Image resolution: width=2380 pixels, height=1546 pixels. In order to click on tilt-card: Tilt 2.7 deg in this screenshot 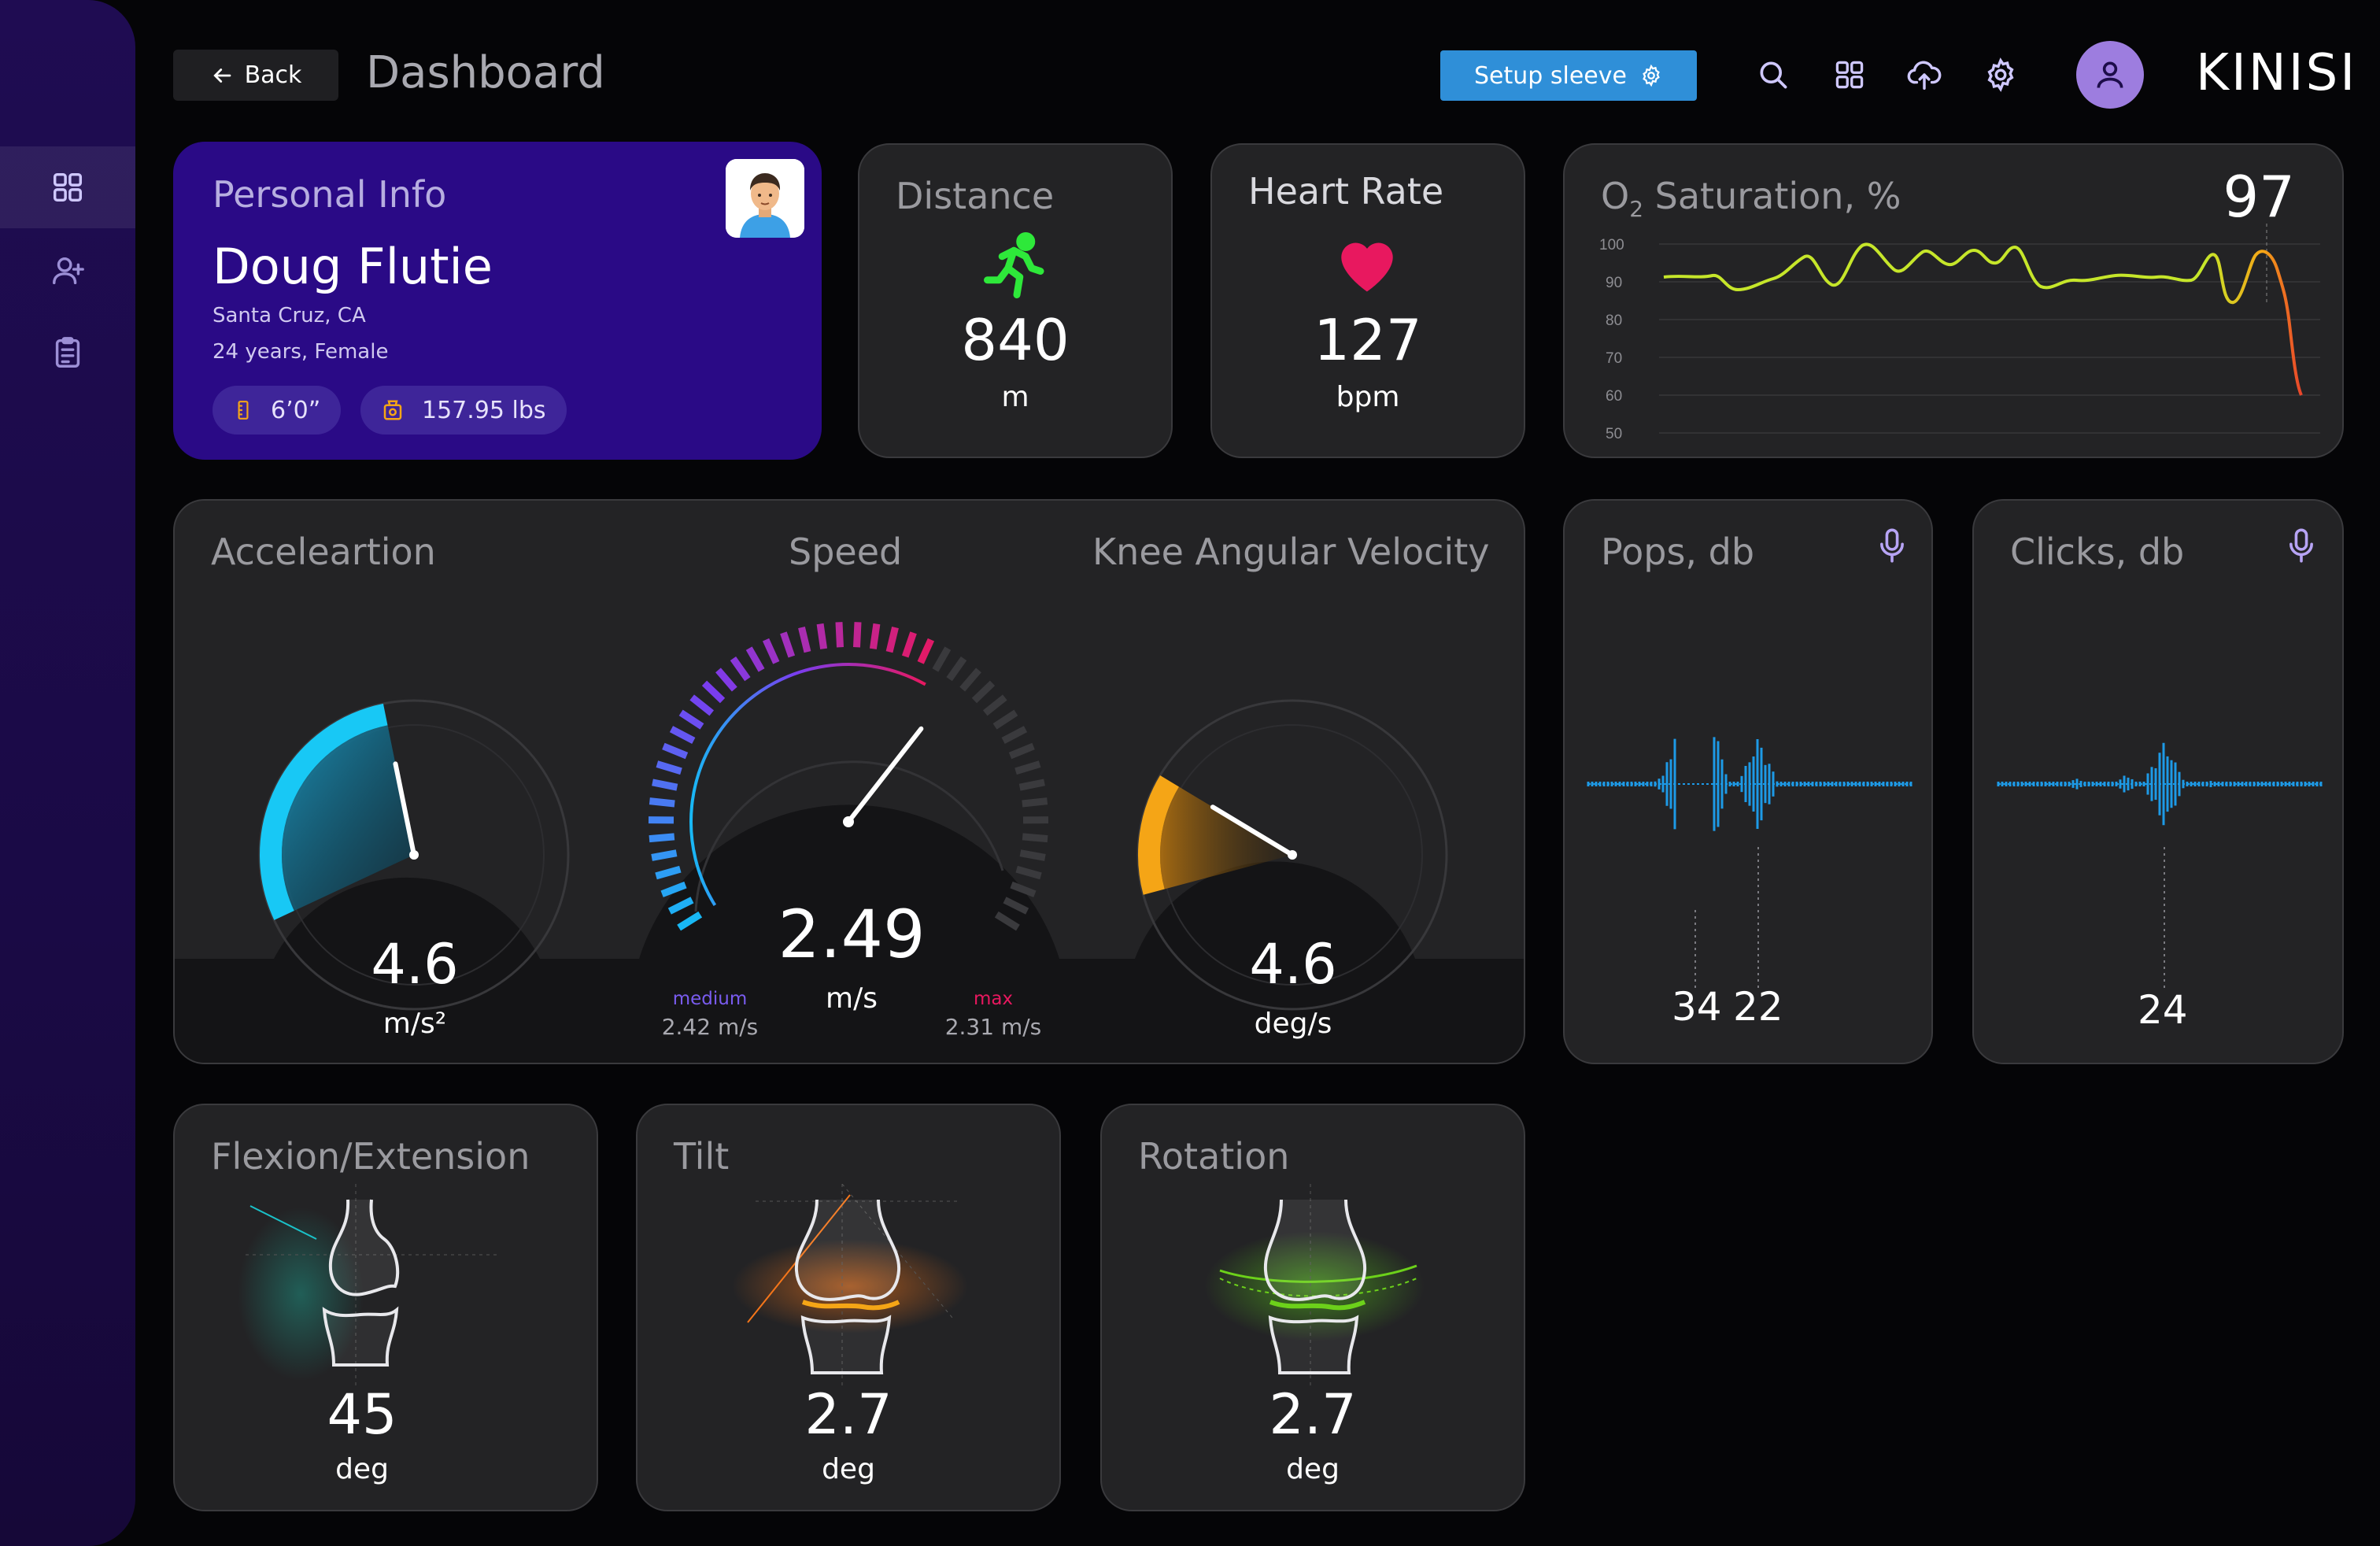, I will do `click(848, 1307)`.